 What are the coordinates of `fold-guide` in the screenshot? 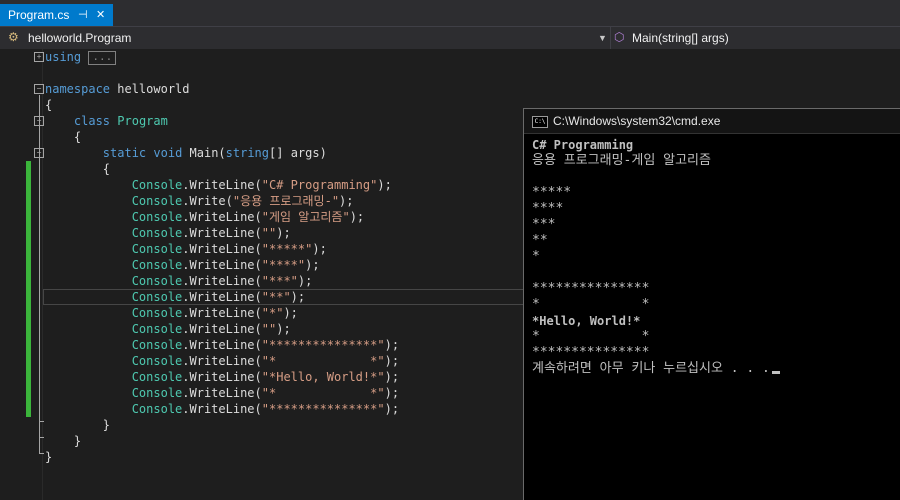 It's located at (39, 290).